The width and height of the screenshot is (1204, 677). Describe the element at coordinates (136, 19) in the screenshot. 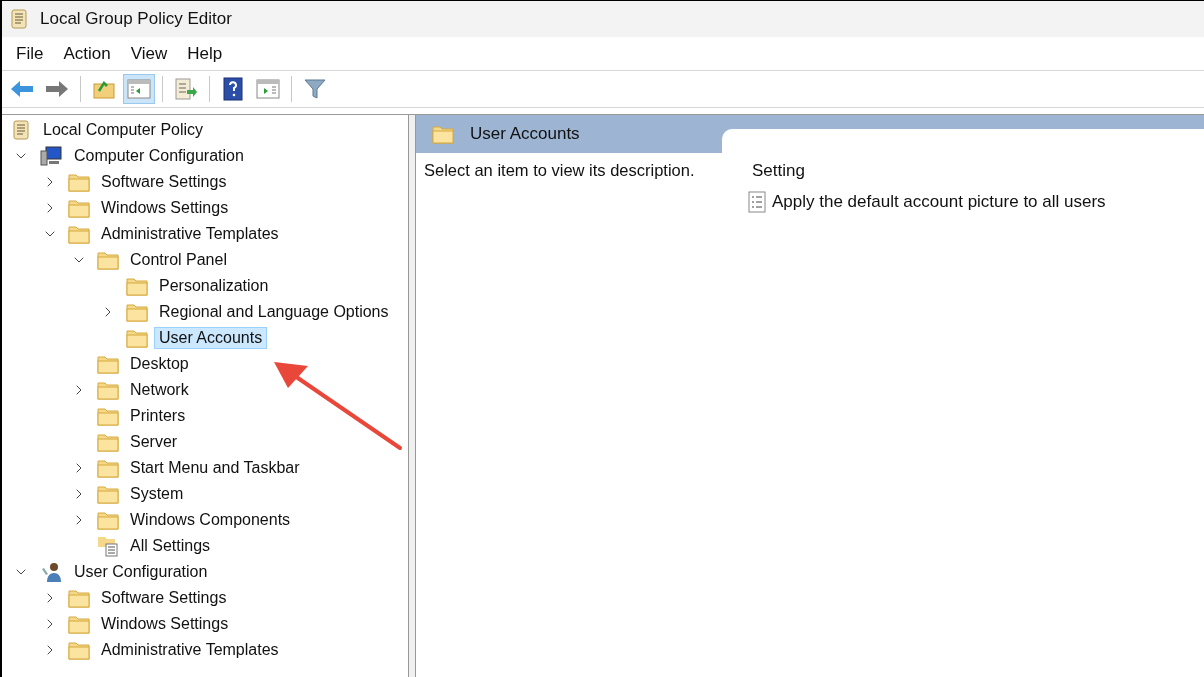

I see `window-title: Local Group Policy Editor` at that location.